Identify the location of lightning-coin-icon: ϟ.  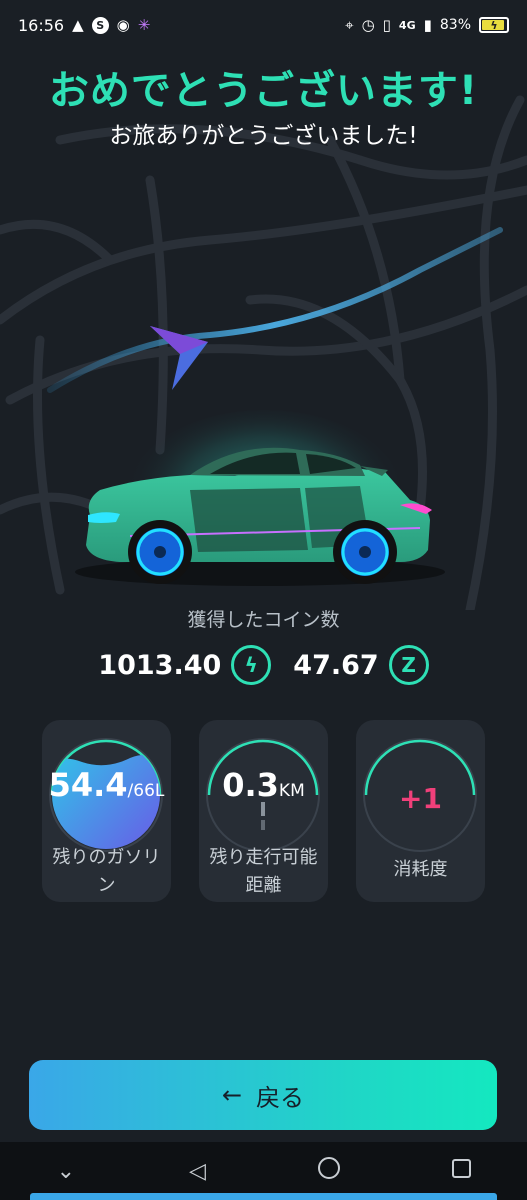
(251, 665).